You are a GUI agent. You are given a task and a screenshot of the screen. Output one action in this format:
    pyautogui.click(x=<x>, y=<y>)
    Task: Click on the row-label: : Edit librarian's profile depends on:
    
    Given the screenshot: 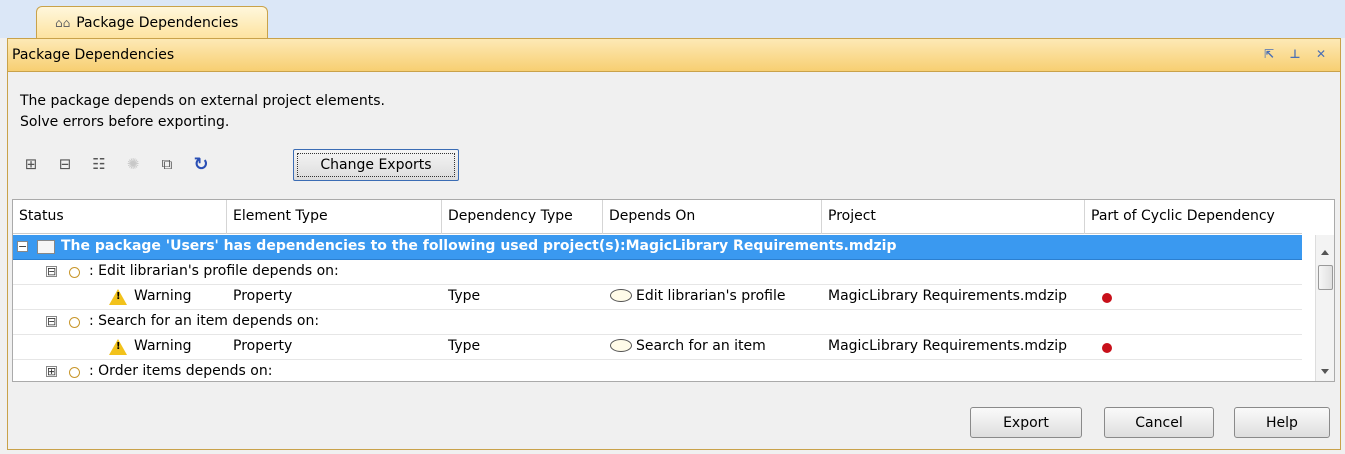 What is the action you would take?
    pyautogui.click(x=214, y=271)
    